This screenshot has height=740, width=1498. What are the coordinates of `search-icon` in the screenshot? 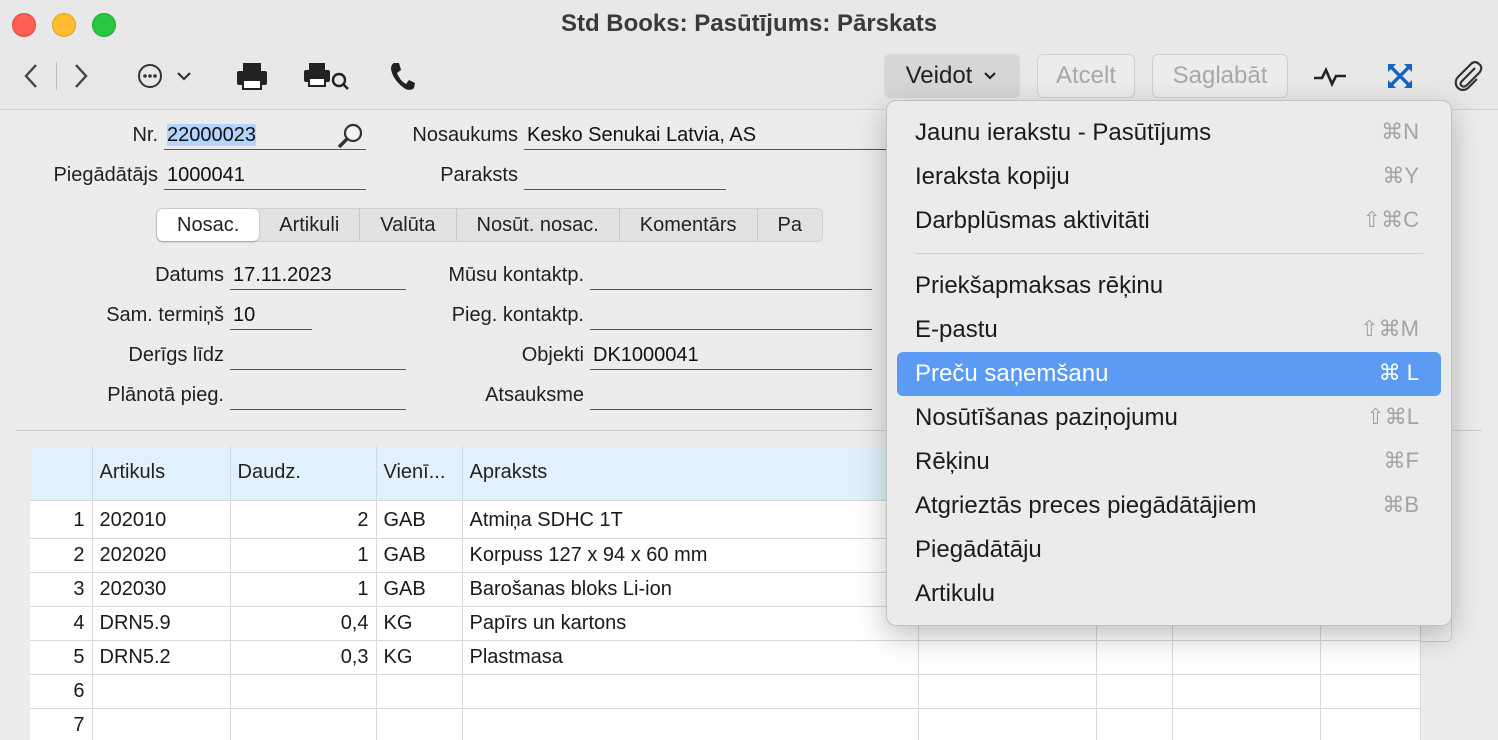 It's located at (350, 136).